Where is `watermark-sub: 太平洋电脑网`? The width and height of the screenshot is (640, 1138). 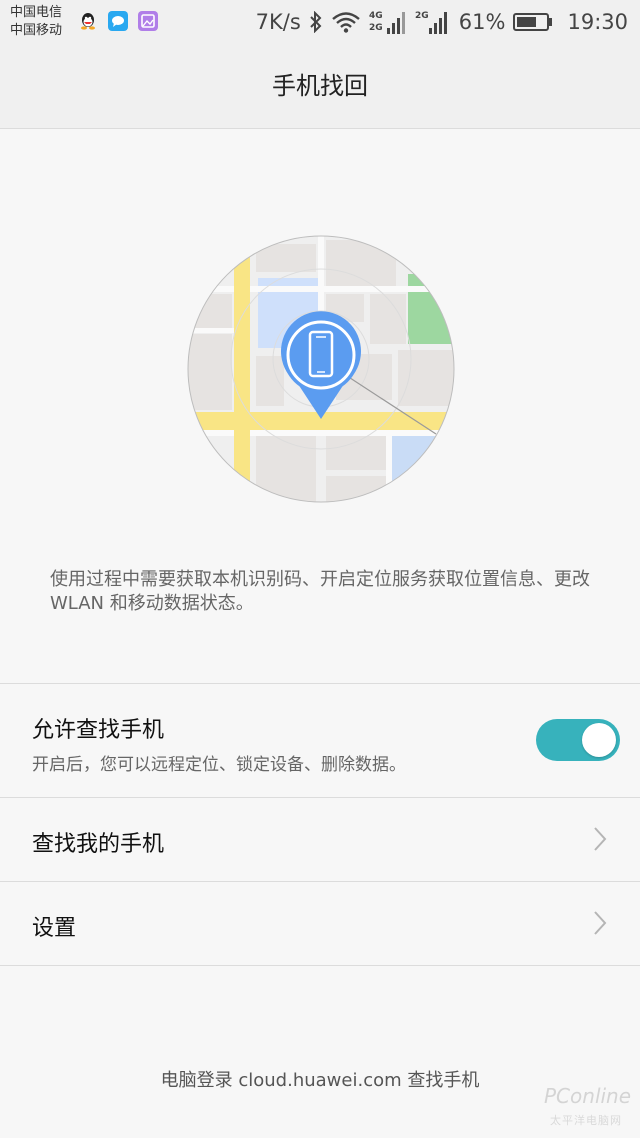 watermark-sub: 太平洋电脑网 is located at coordinates (586, 1120).